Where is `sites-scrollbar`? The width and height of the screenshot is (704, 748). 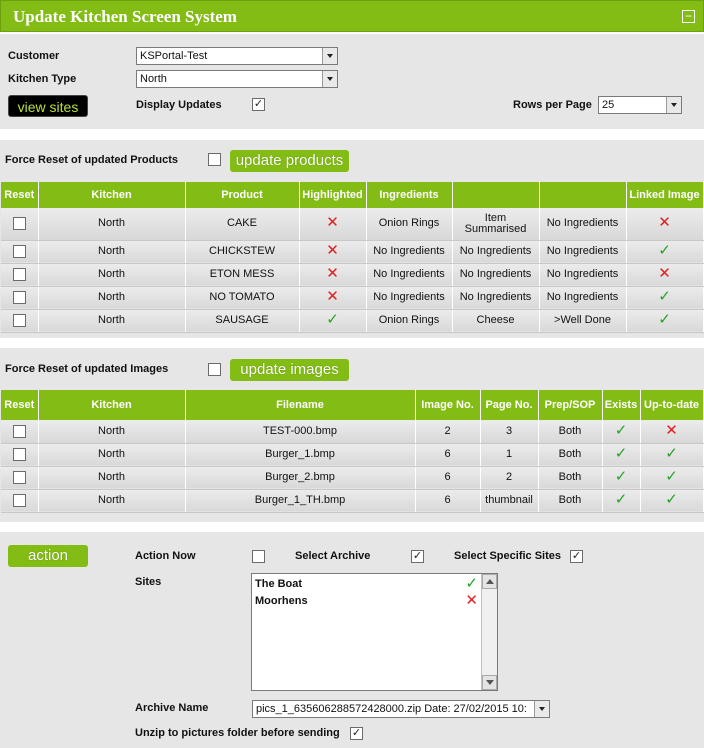 sites-scrollbar is located at coordinates (489, 632).